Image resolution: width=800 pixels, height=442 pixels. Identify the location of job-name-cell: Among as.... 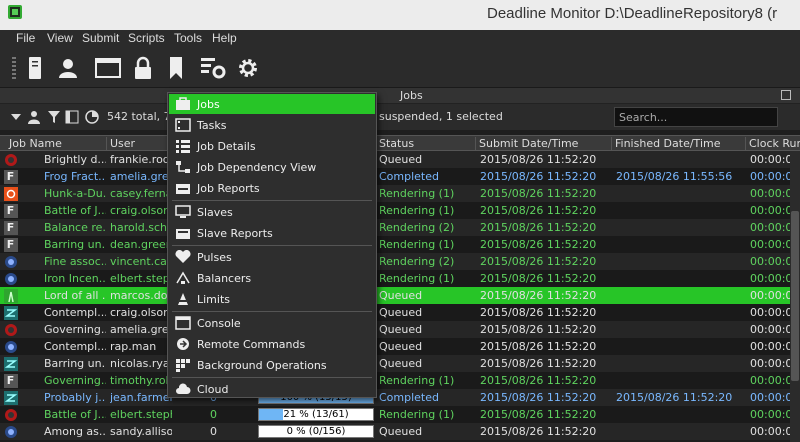
(75, 431).